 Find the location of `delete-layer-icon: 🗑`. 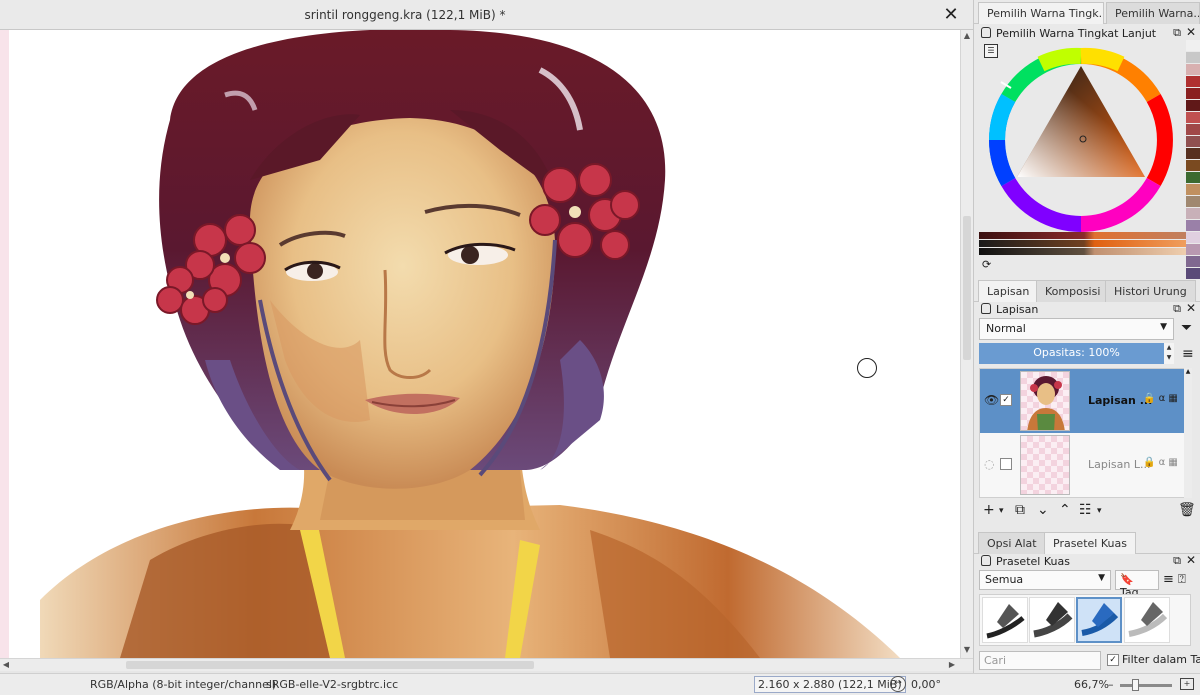

delete-layer-icon: 🗑 is located at coordinates (1187, 510).